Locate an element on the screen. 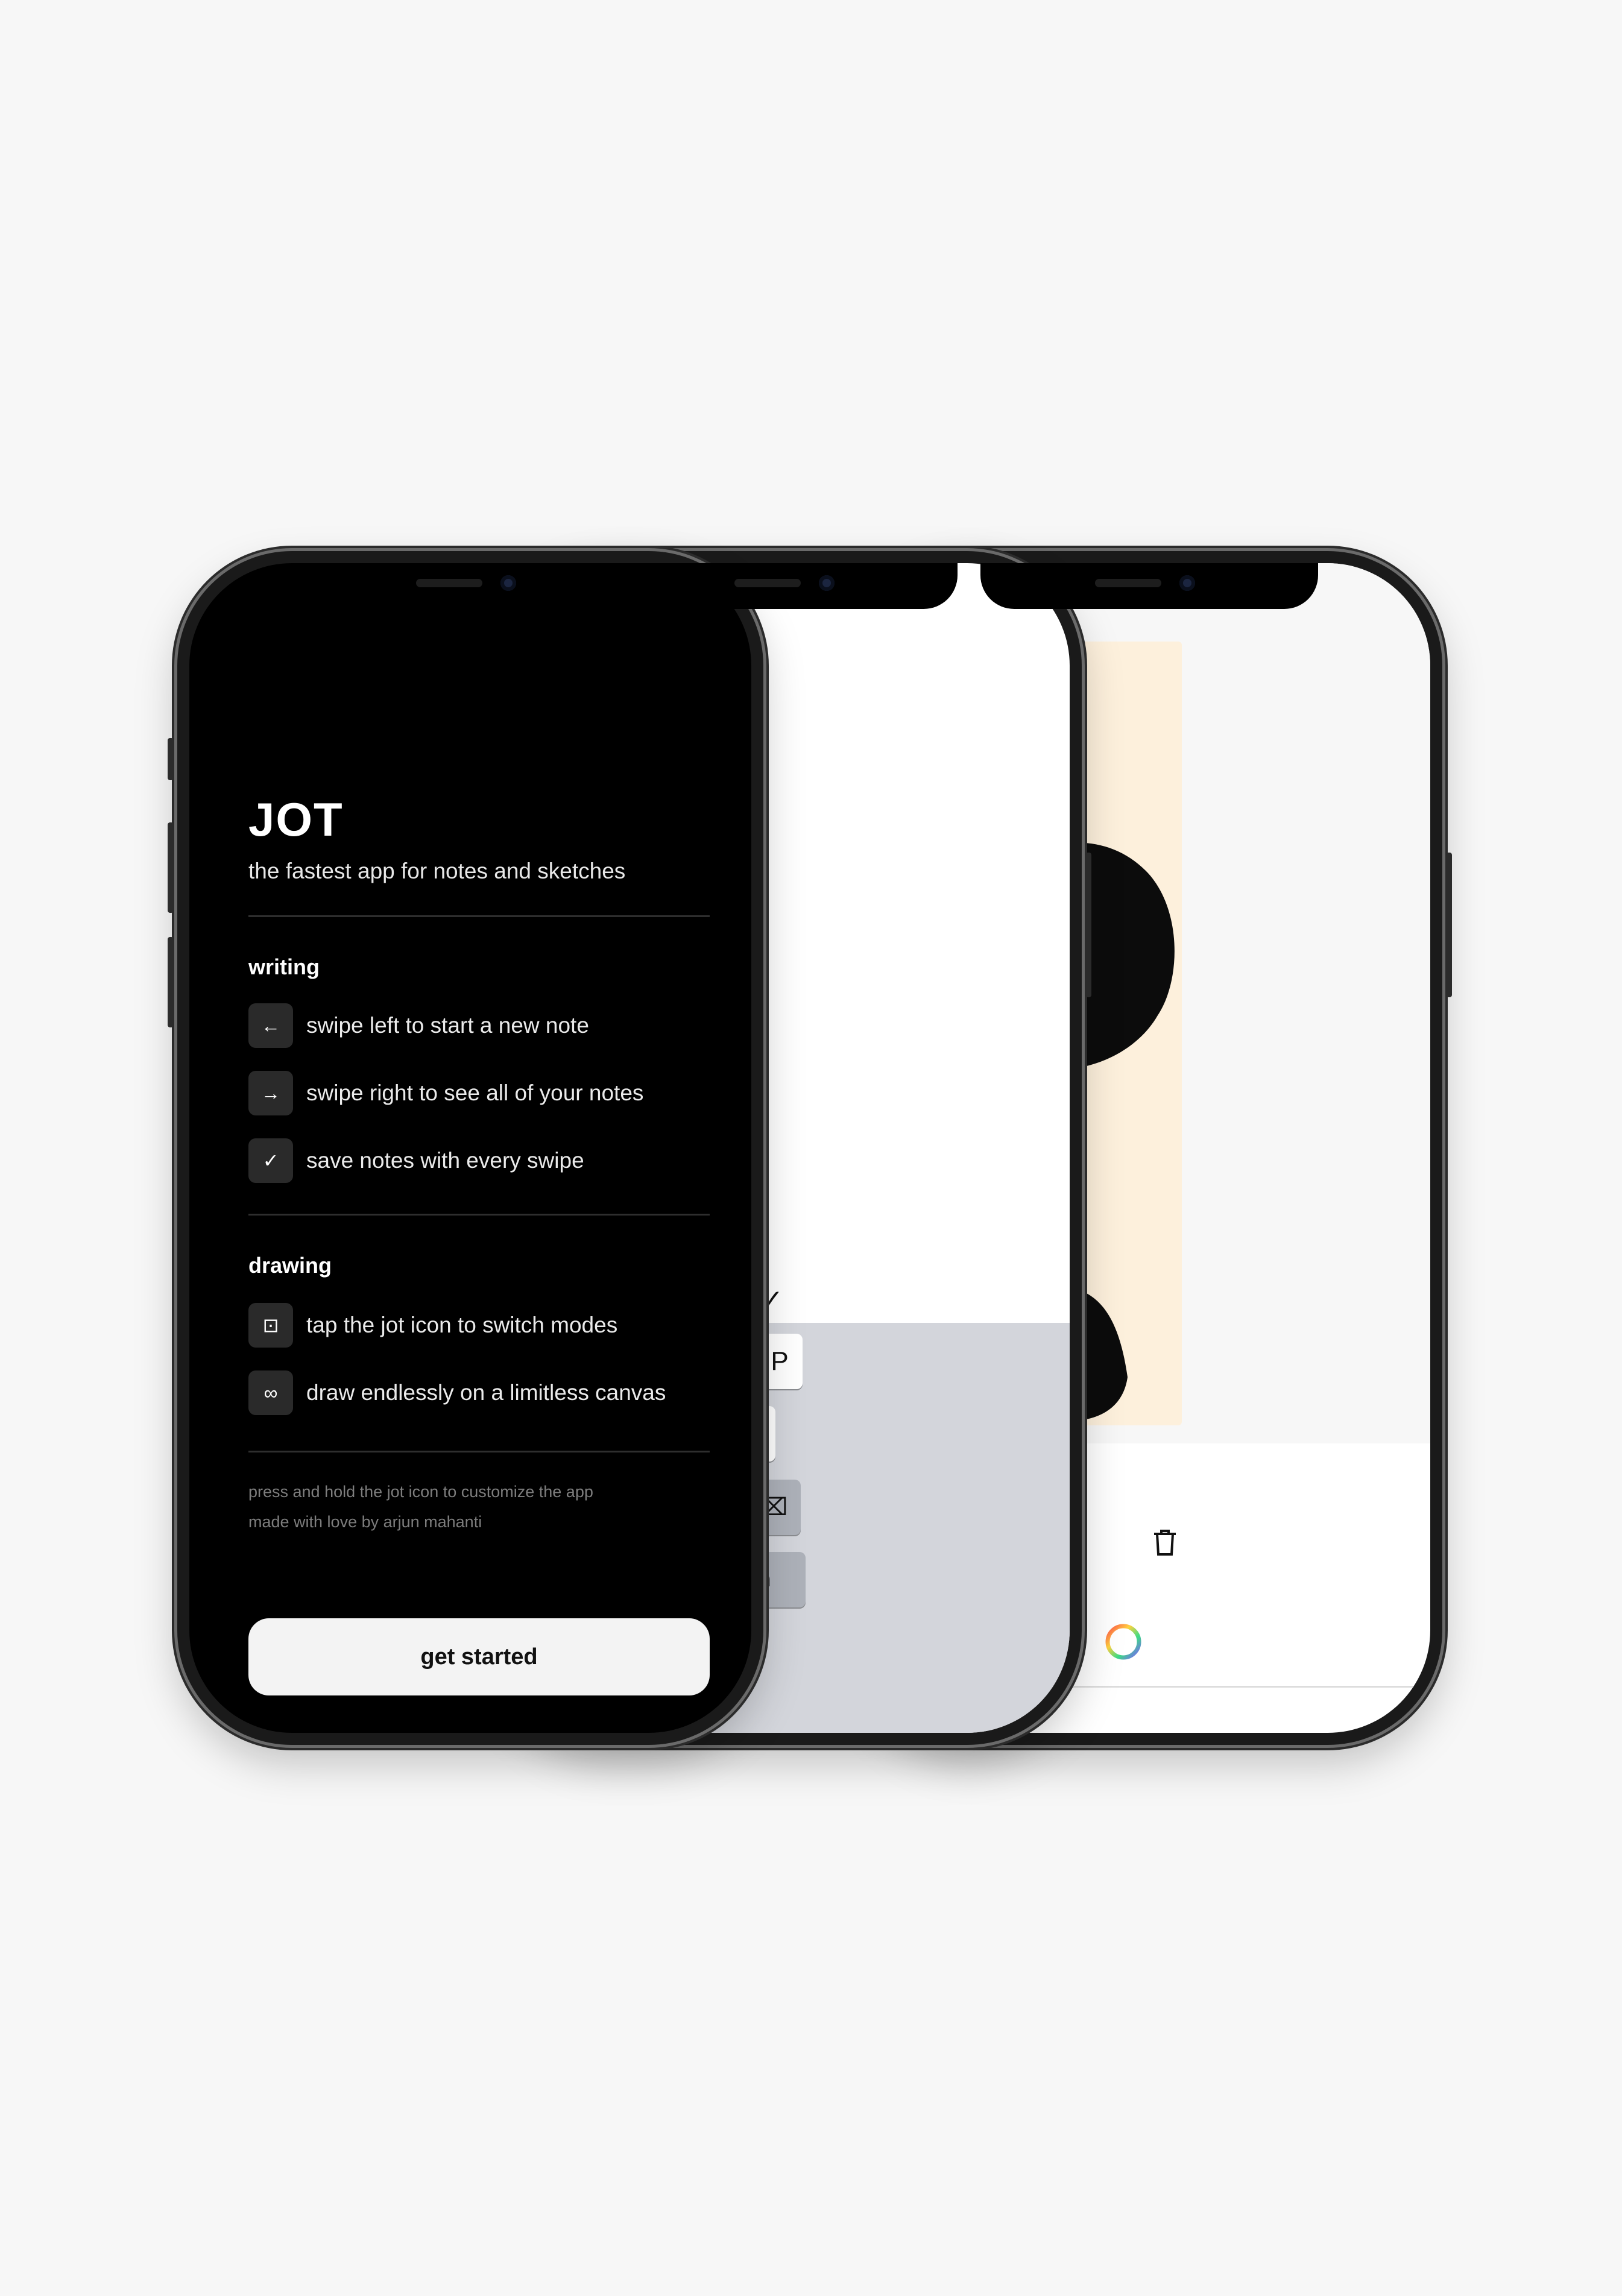 The width and height of the screenshot is (1622, 2296). writing-item: ← swipe left to start a new note is located at coordinates (479, 1025).